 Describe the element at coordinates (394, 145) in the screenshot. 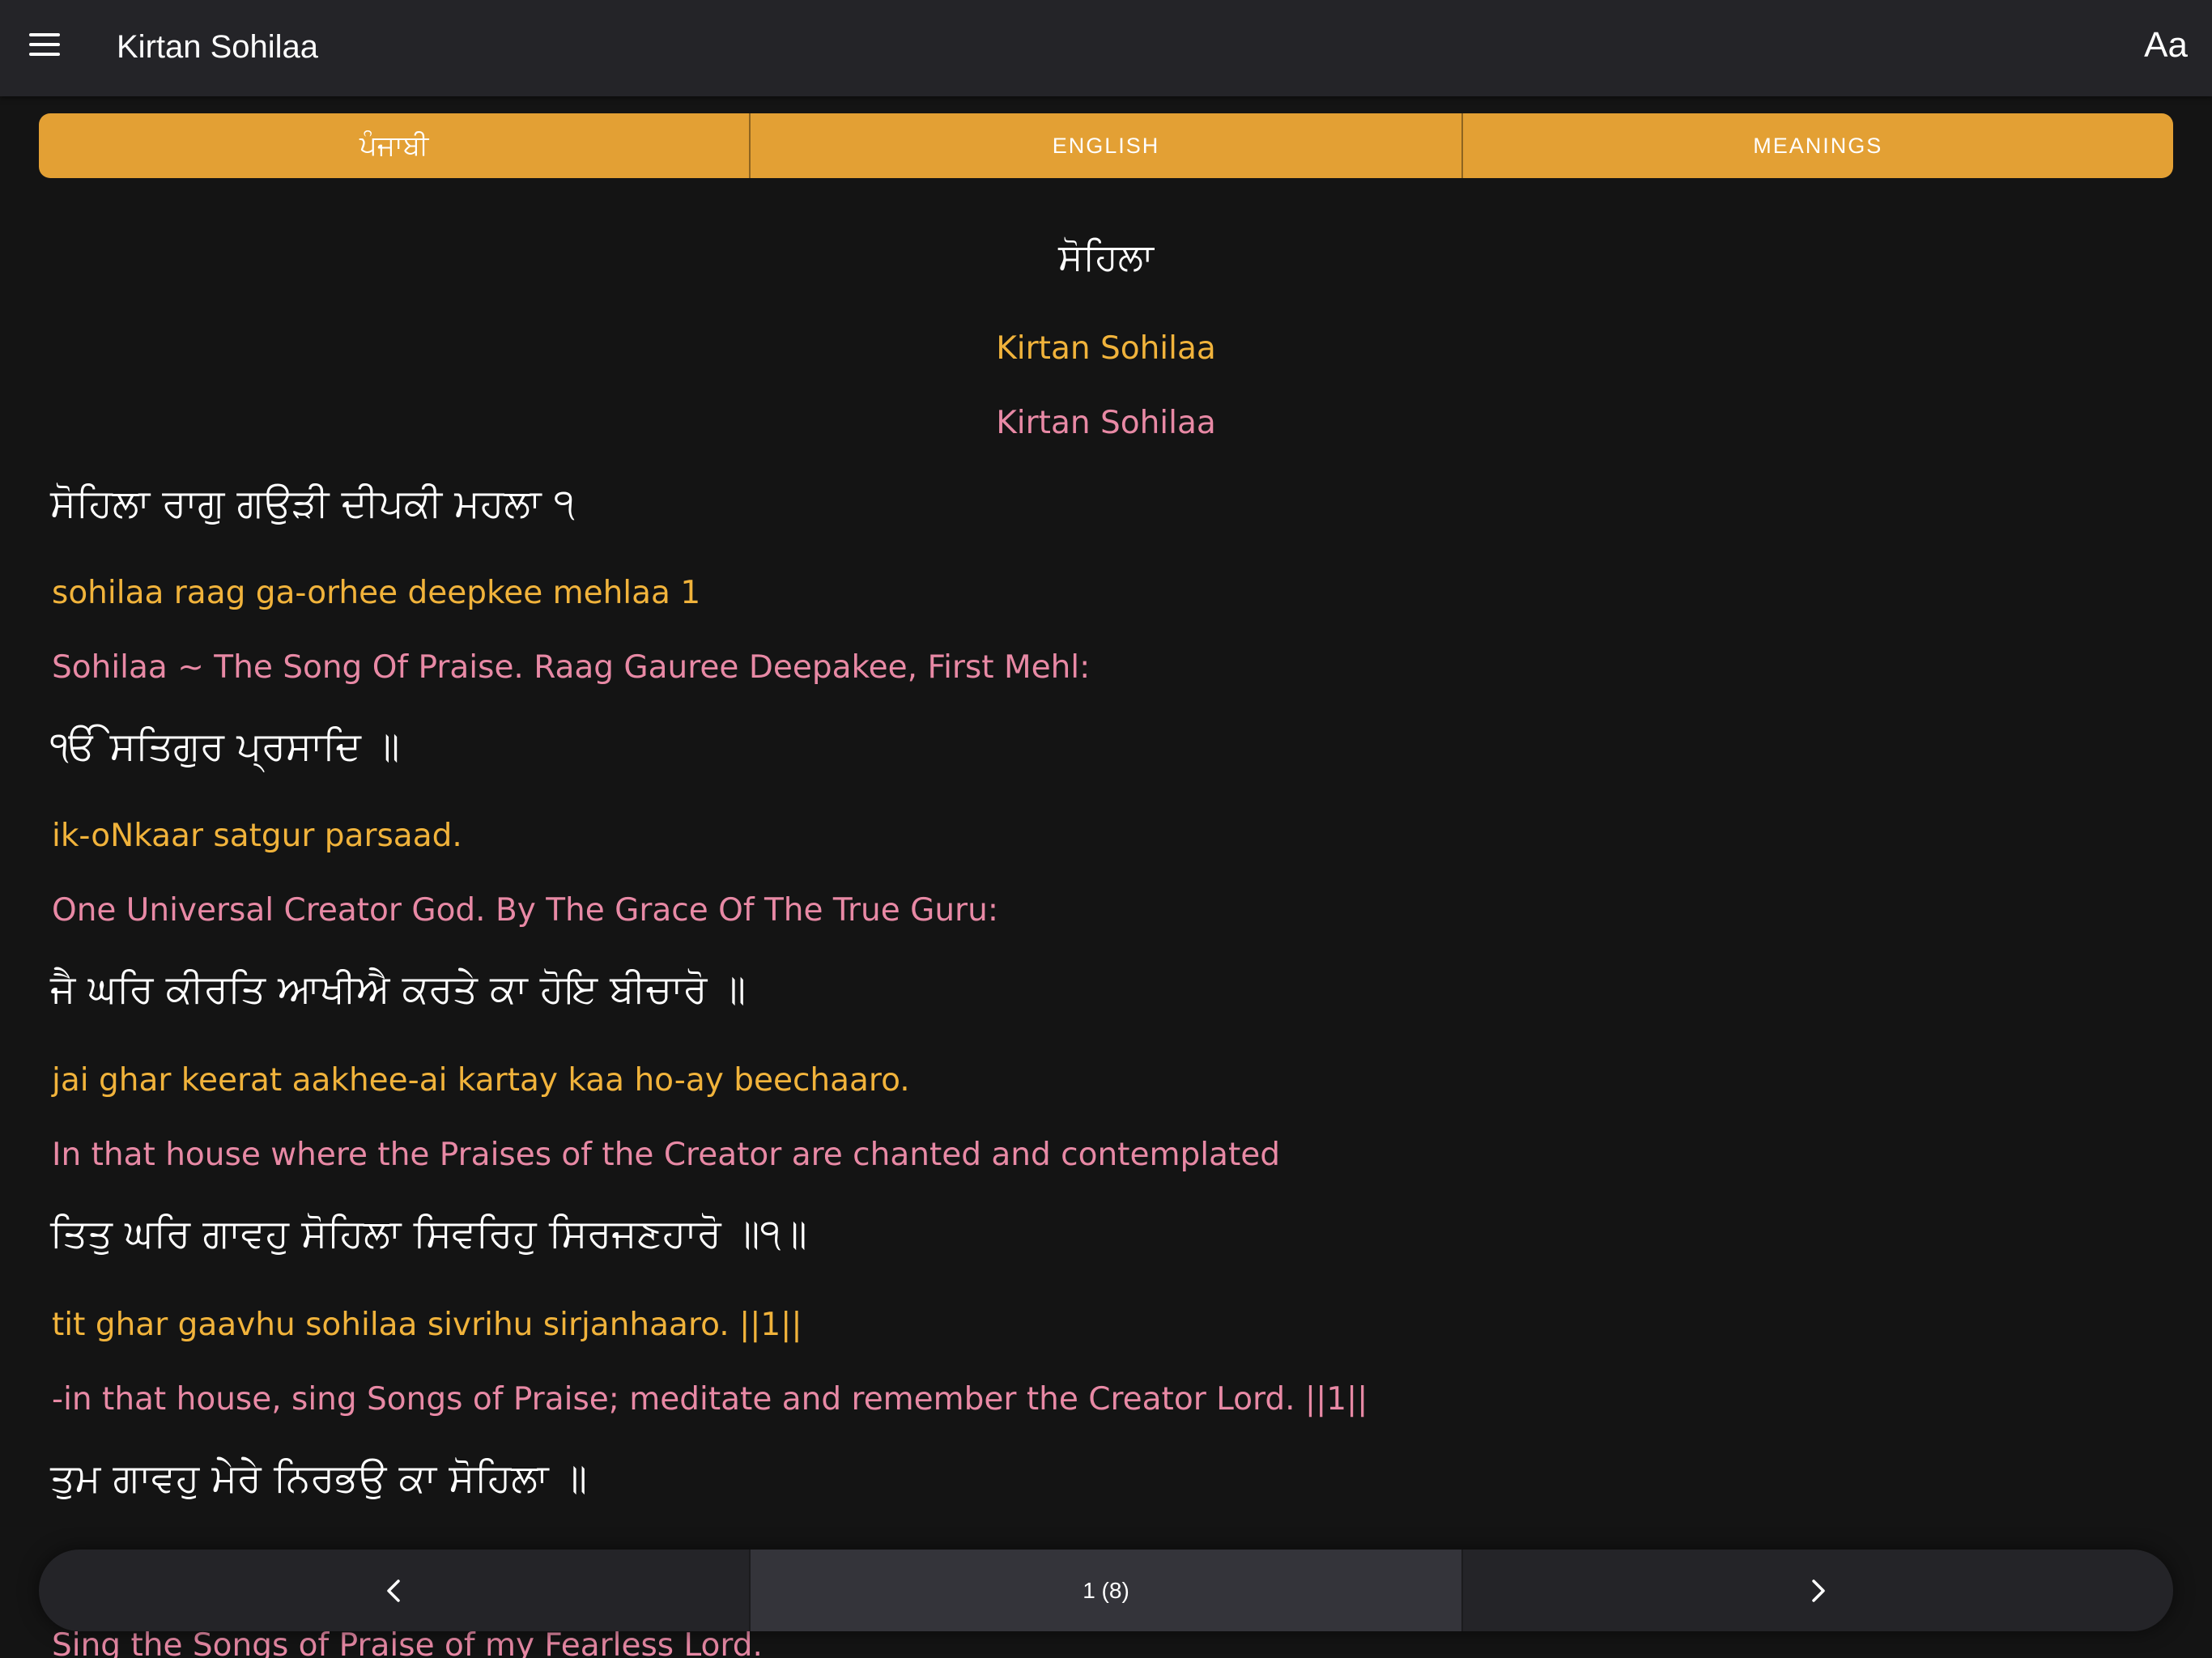

I see `tab-punjabi: ਪੰਜਾਬੀ` at that location.